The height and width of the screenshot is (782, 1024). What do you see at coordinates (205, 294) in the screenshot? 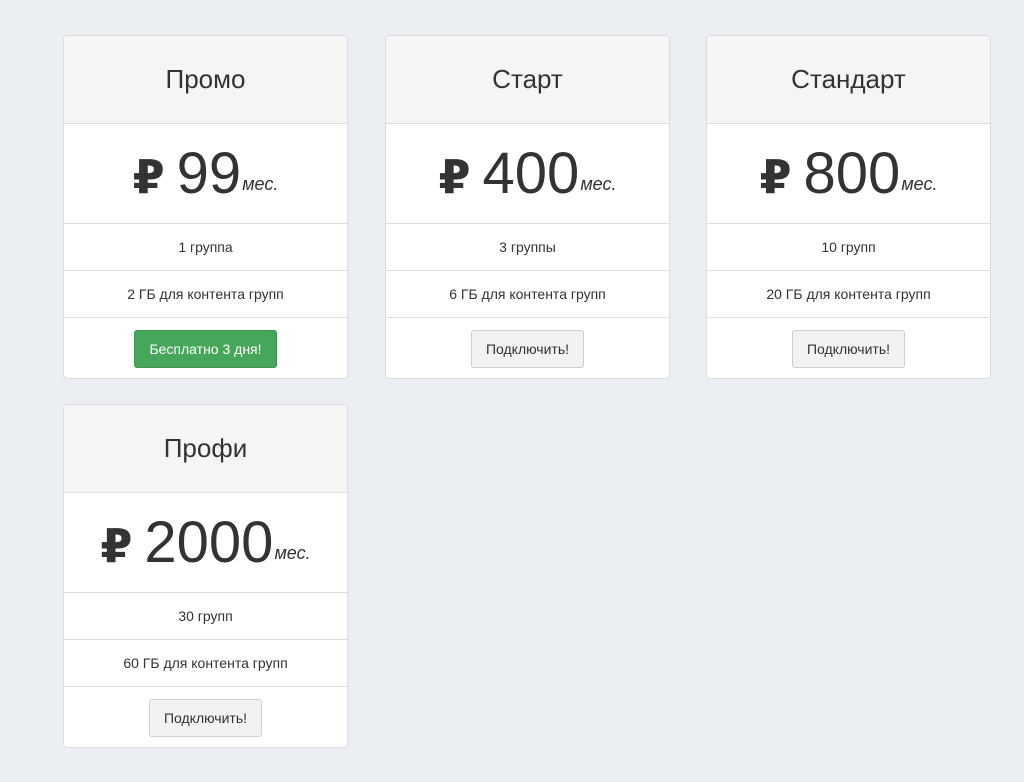
I see `feature-storage: 2 ГБ для контента групп` at bounding box center [205, 294].